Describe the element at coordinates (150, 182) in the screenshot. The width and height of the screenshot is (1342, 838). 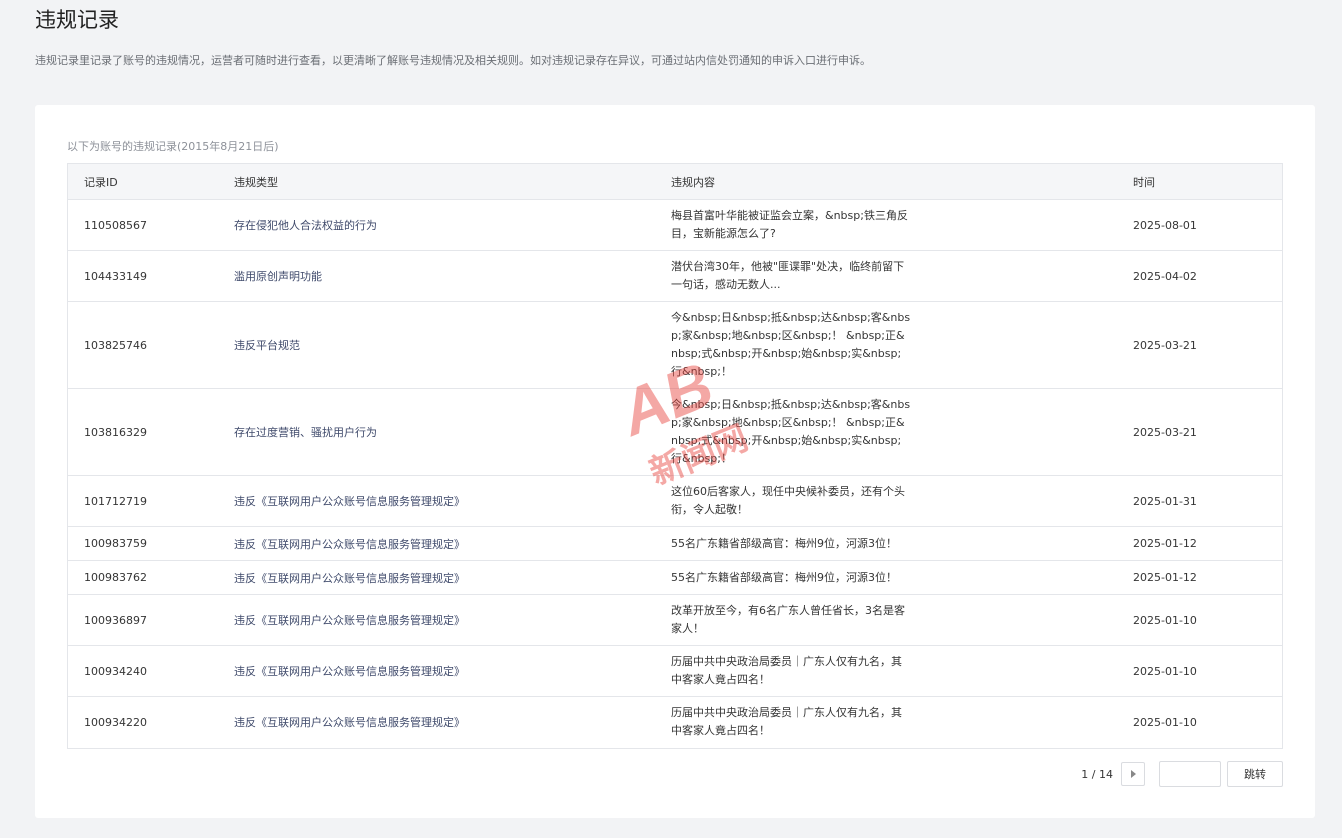
I see `header-record-id: 记录ID` at that location.